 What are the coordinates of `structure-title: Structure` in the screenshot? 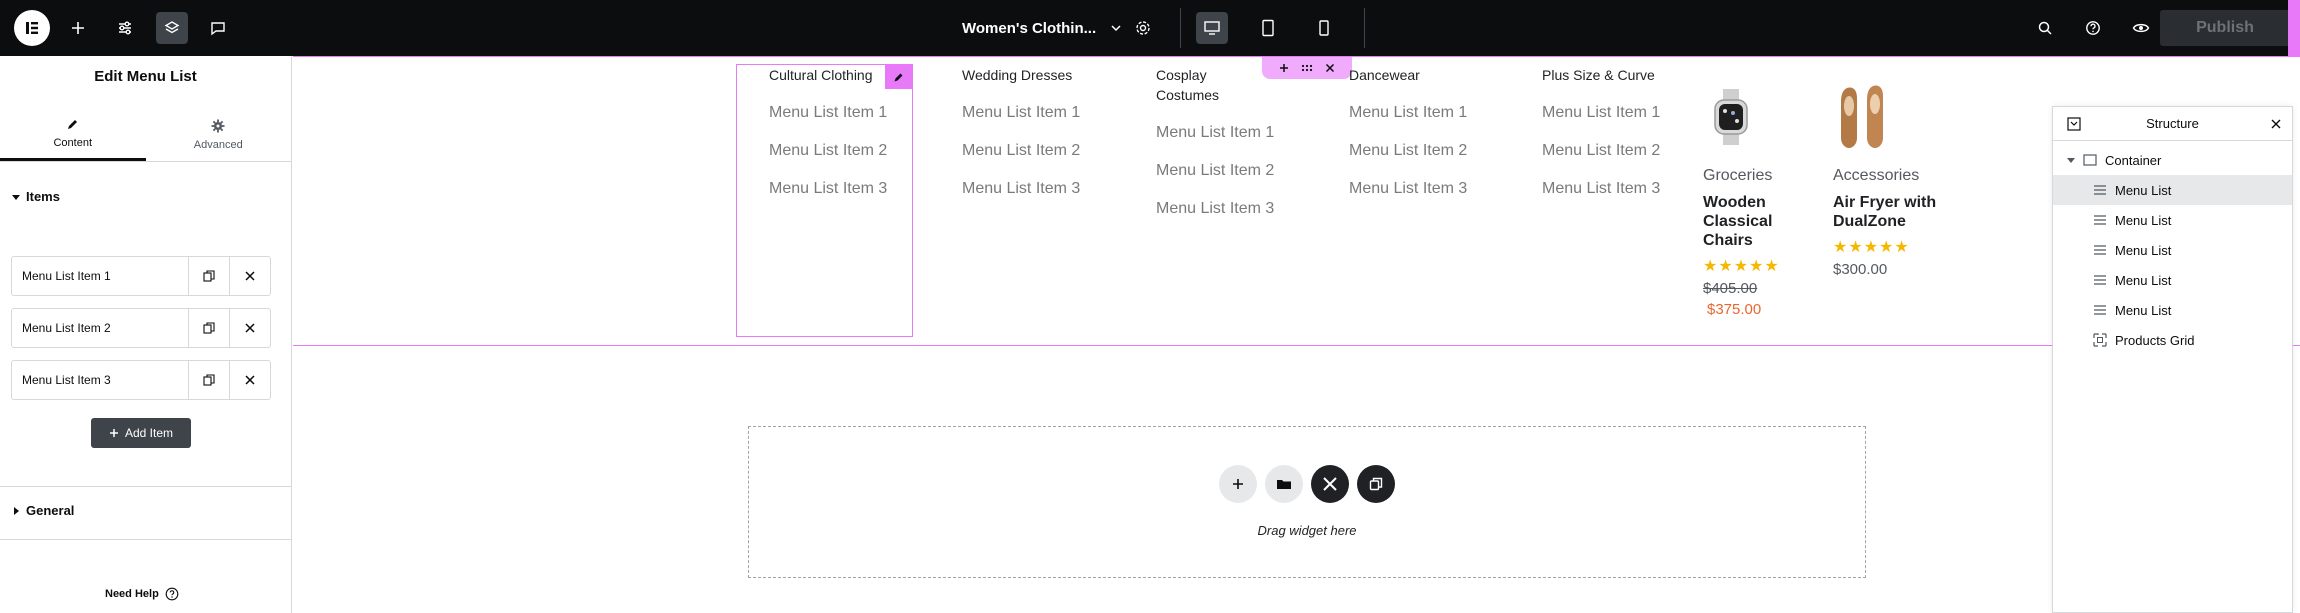 It's located at (2172, 123).